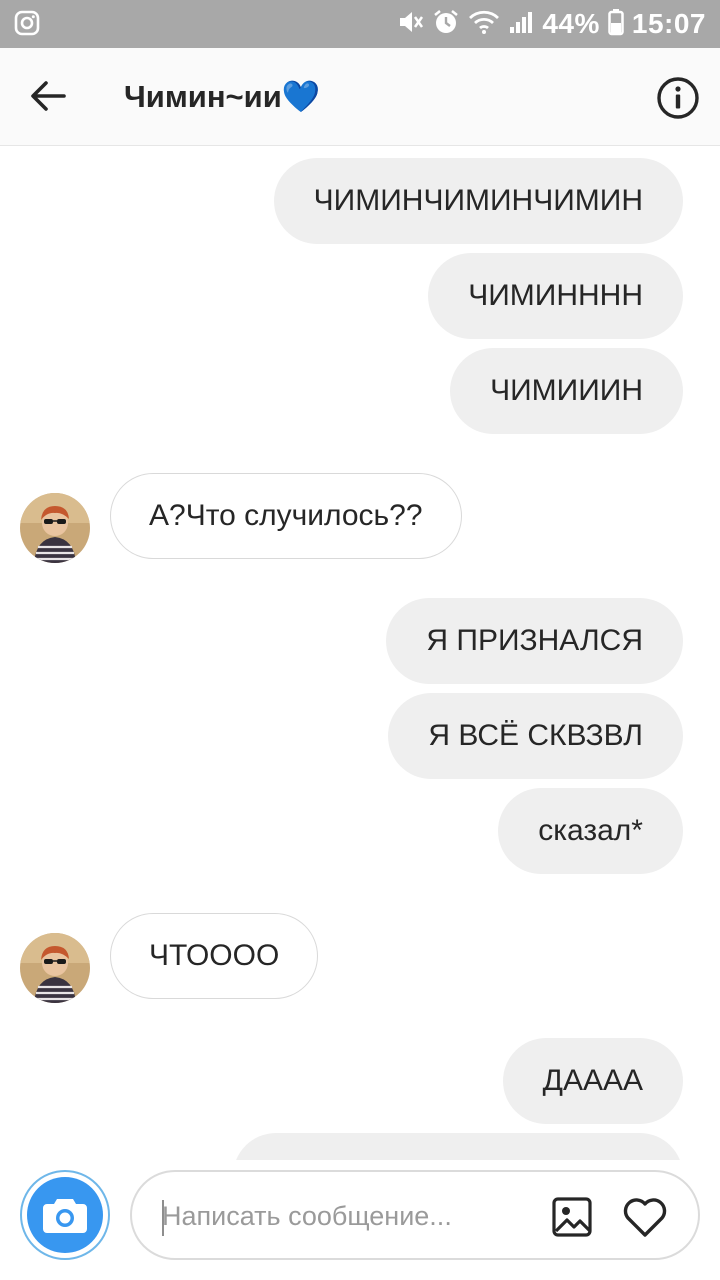  Describe the element at coordinates (286, 516) in the screenshot. I see `incoming-message: А?Что случилось??` at that location.